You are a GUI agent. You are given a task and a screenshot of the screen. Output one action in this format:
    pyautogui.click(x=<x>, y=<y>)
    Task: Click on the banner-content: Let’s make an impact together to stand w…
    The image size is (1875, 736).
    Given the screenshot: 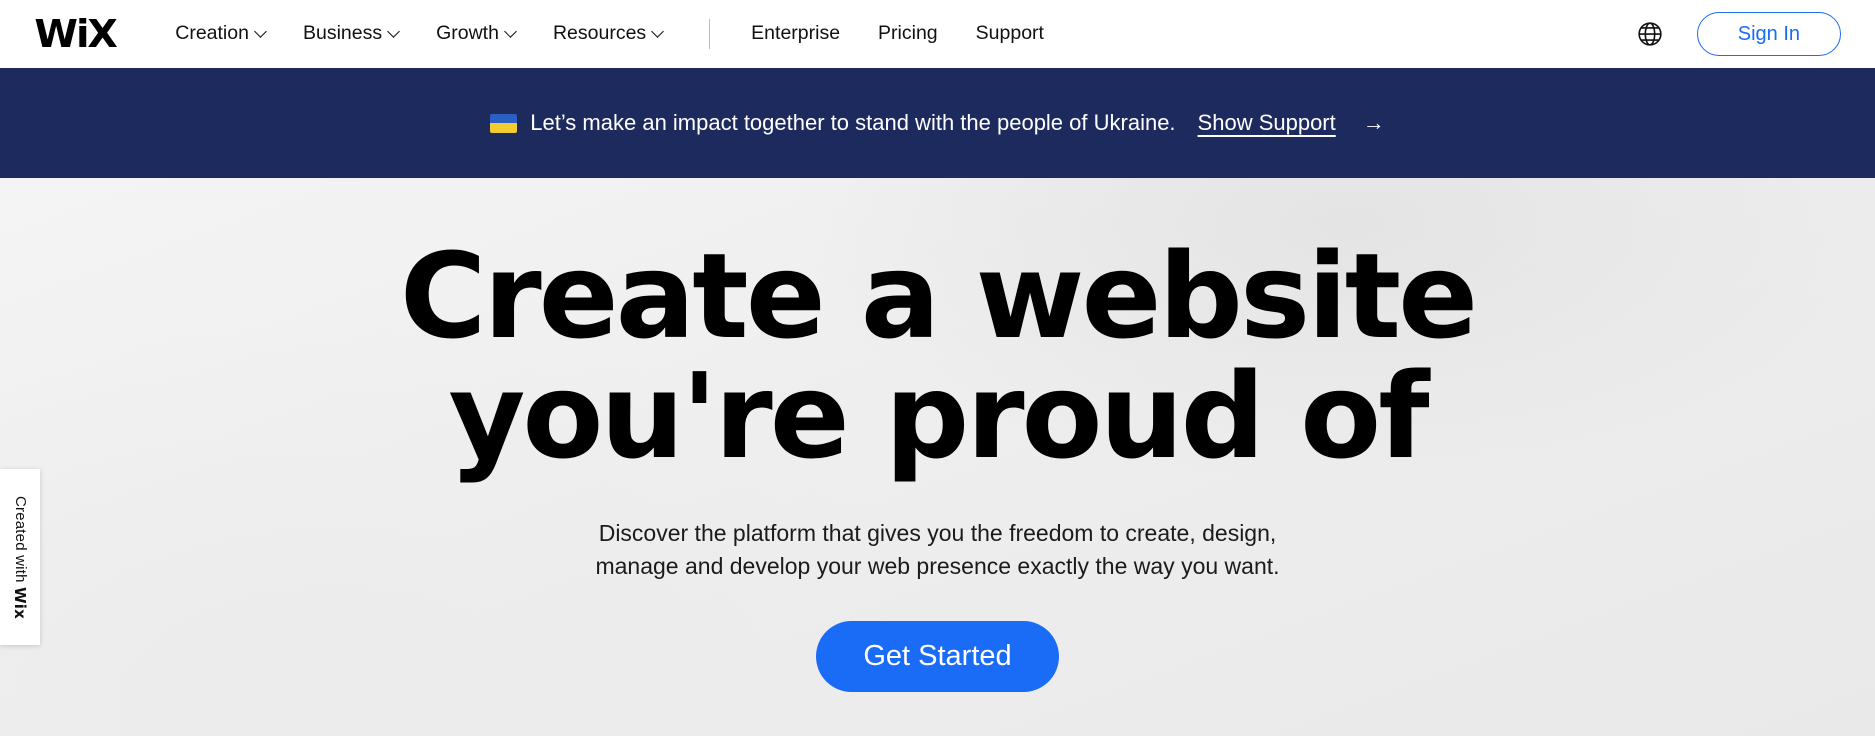 What is the action you would take?
    pyautogui.click(x=937, y=123)
    